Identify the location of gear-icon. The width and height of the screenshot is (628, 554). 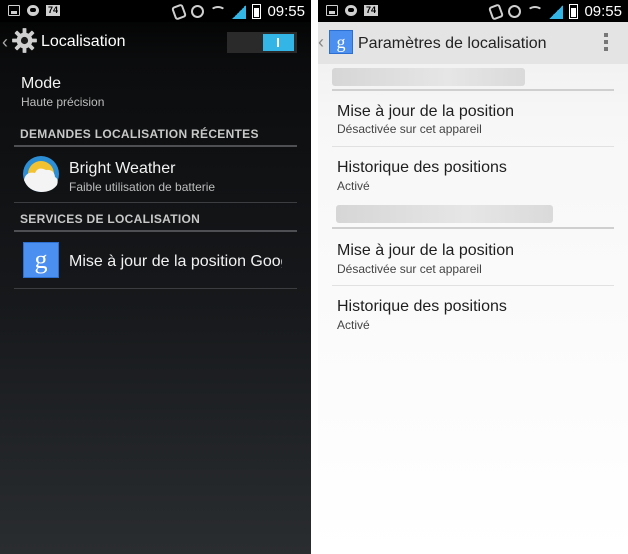
(24, 40).